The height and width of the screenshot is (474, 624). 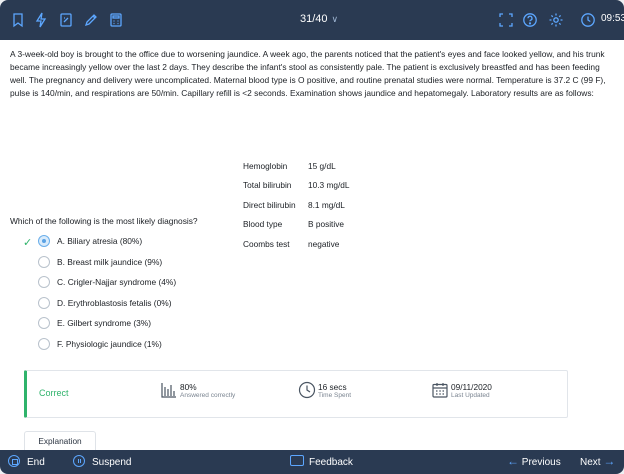 I want to click on arrow-left-icon: ←, so click(x=513, y=461).